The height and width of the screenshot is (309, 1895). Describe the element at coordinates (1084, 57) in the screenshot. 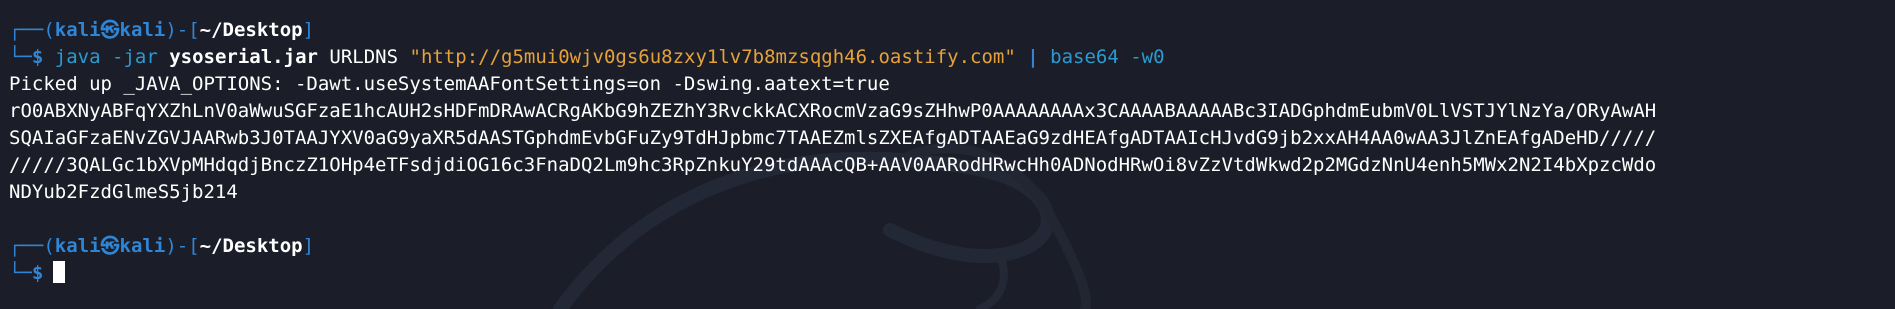

I see `command-base64: base64` at that location.